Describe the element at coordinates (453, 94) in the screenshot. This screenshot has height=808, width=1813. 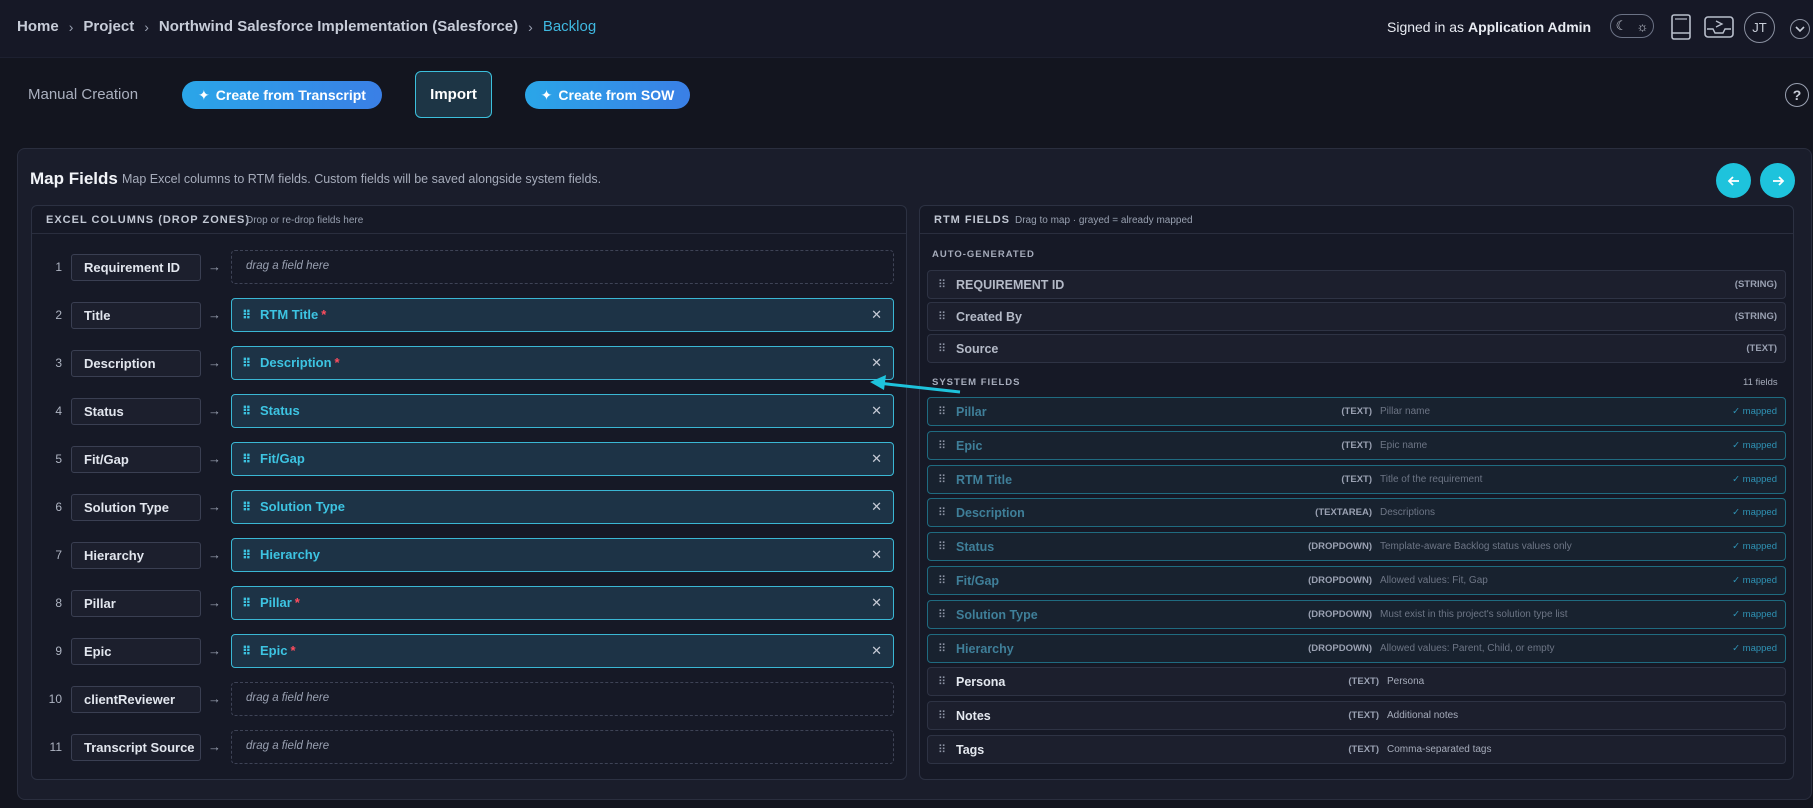
I see `import-button: Import` at that location.